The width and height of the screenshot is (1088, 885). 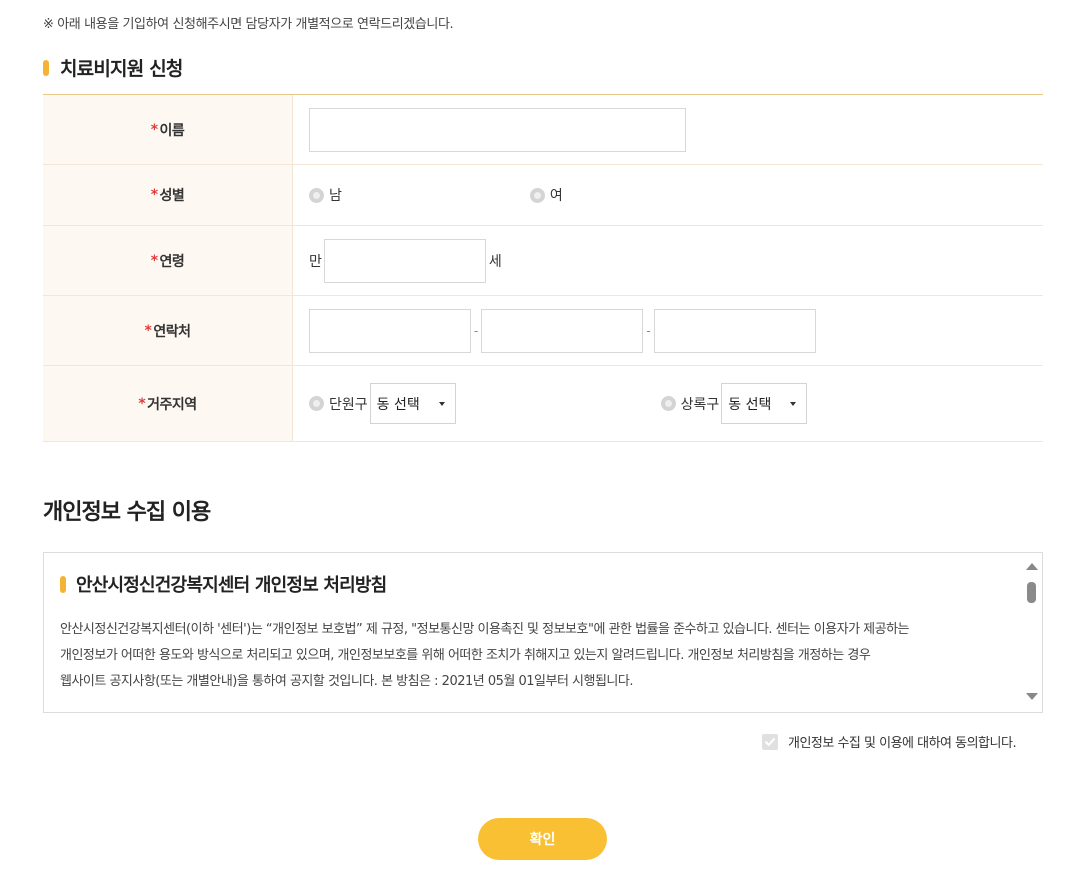 I want to click on contact-label: 연락처, so click(x=172, y=331).